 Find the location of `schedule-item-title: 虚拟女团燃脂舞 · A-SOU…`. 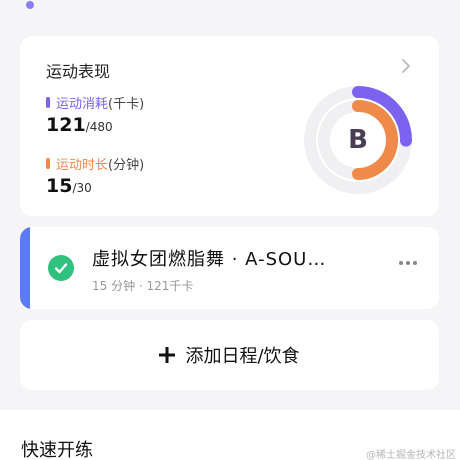

schedule-item-title: 虚拟女团燃脂舞 · A-SOU… is located at coordinates (209, 259).